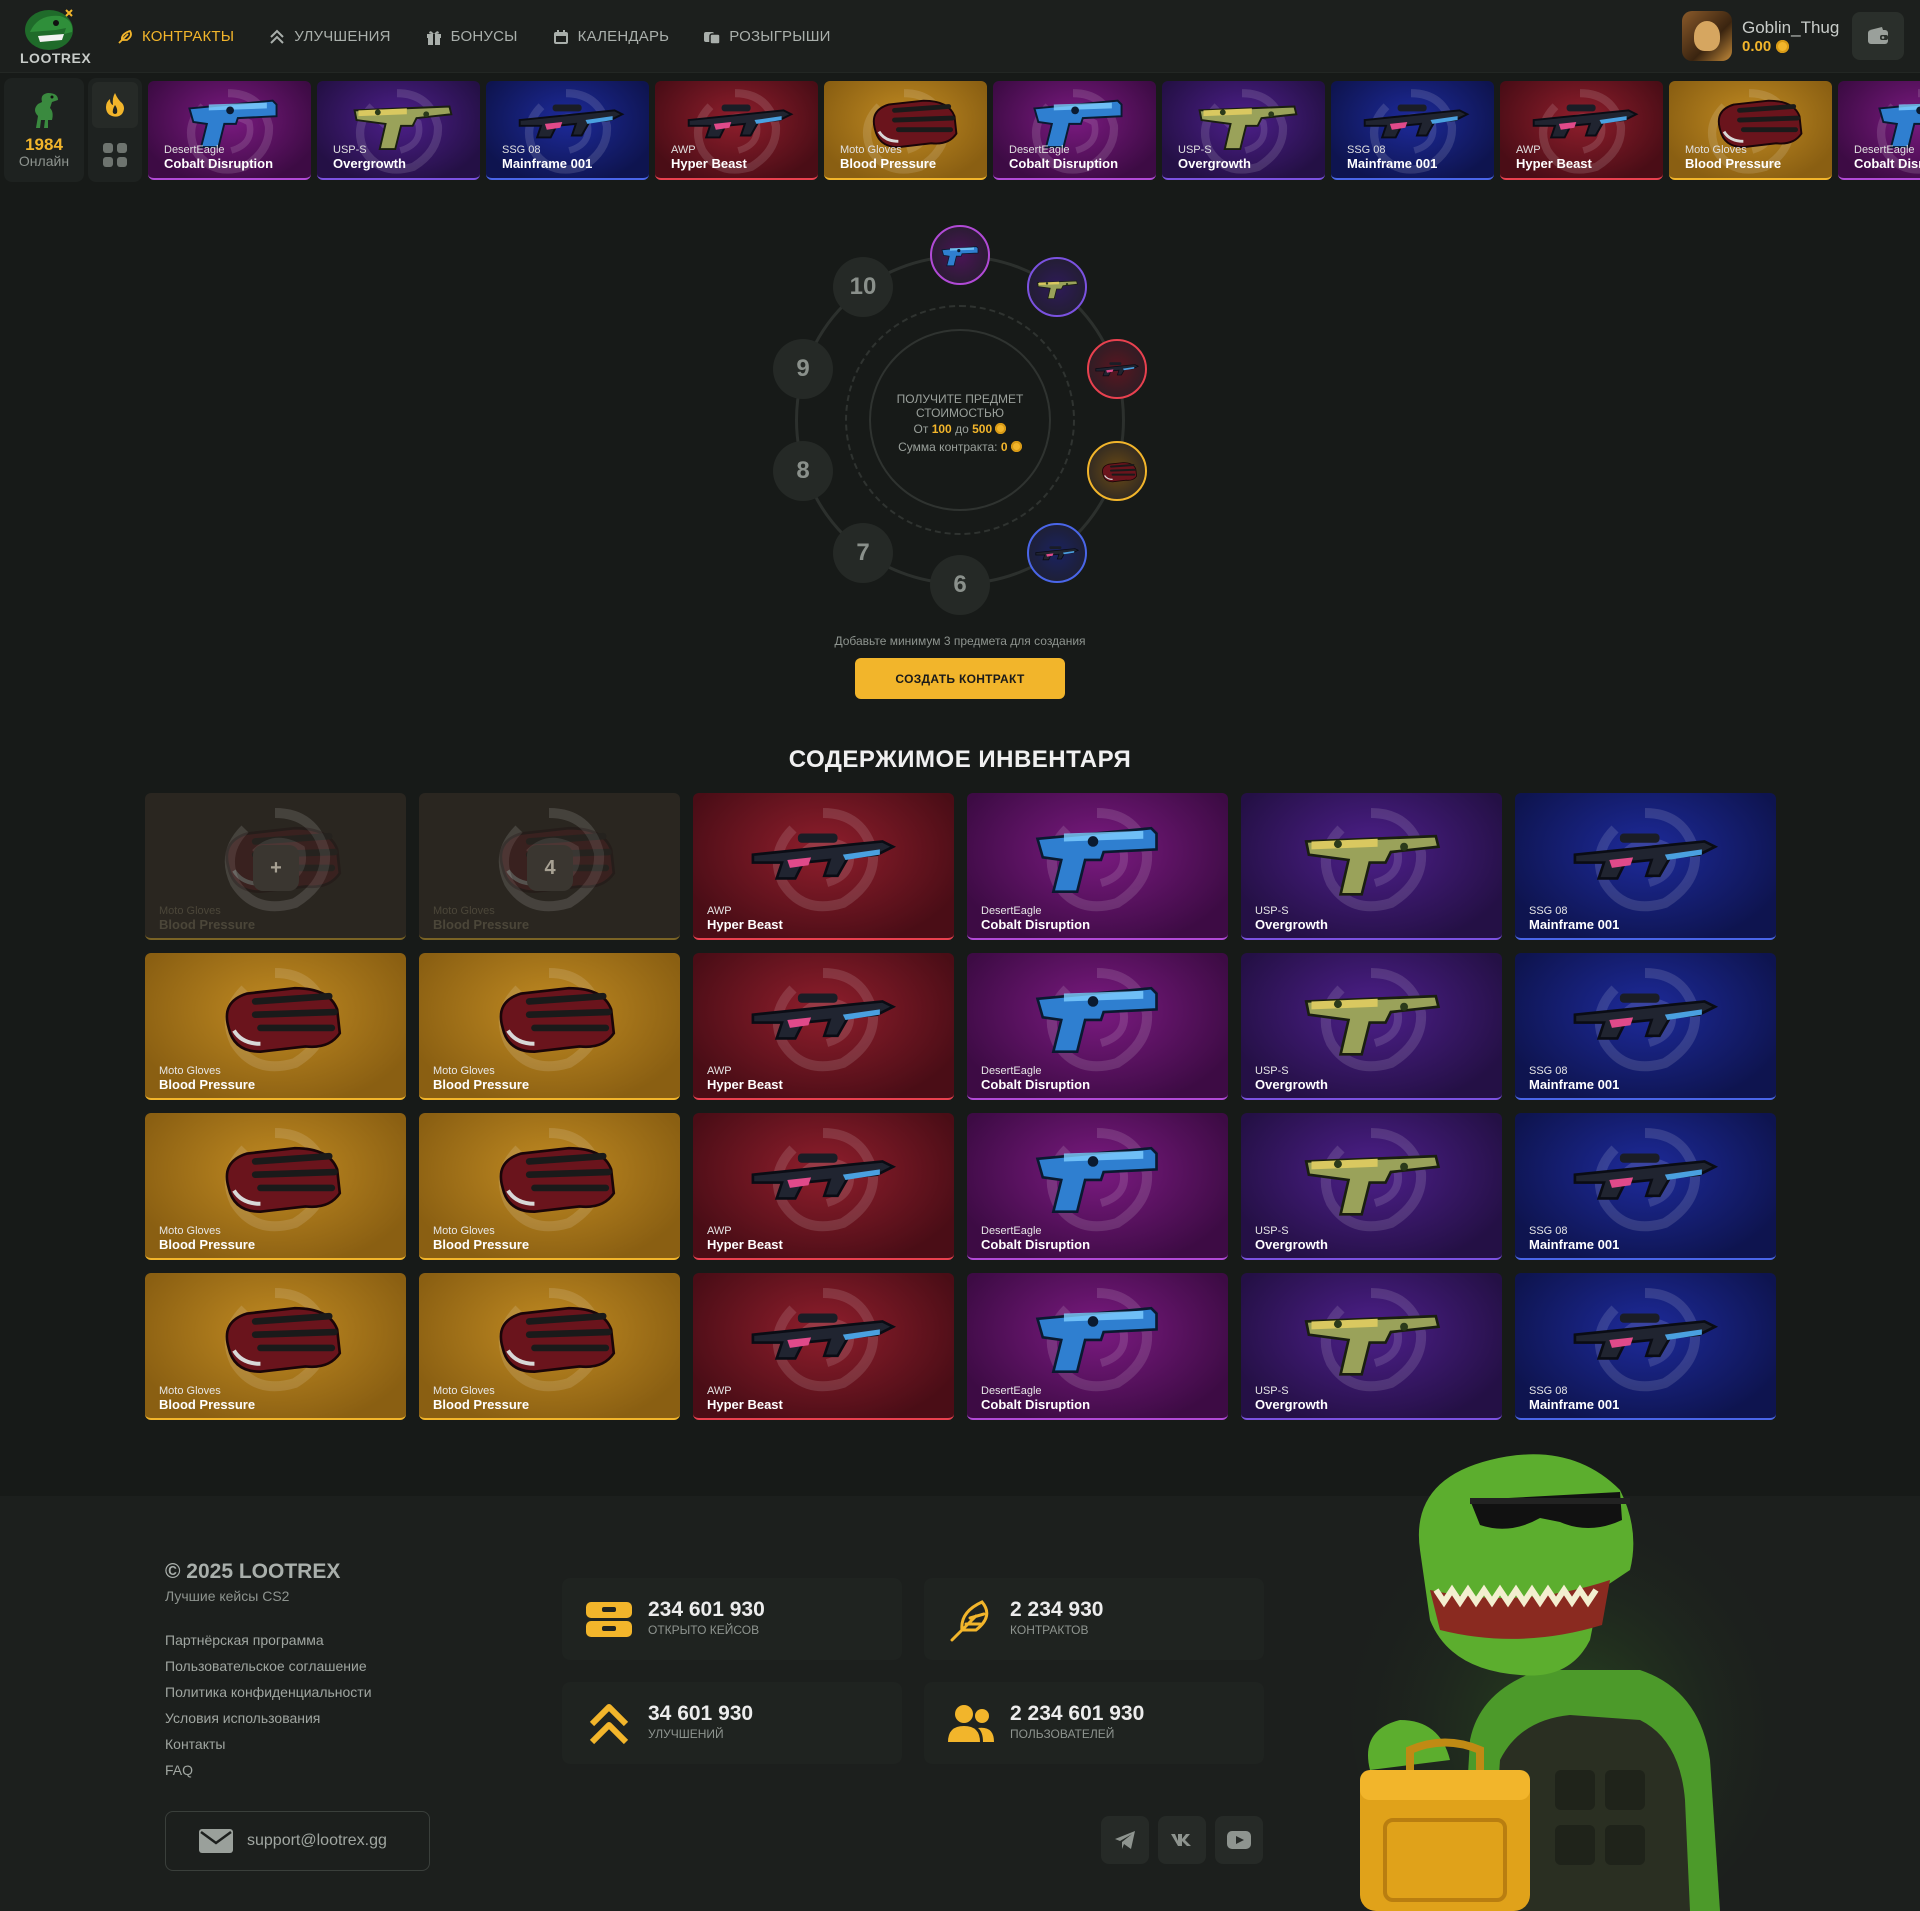  I want to click on link-user-agreement: Пользовательское соглашение, so click(268, 1669).